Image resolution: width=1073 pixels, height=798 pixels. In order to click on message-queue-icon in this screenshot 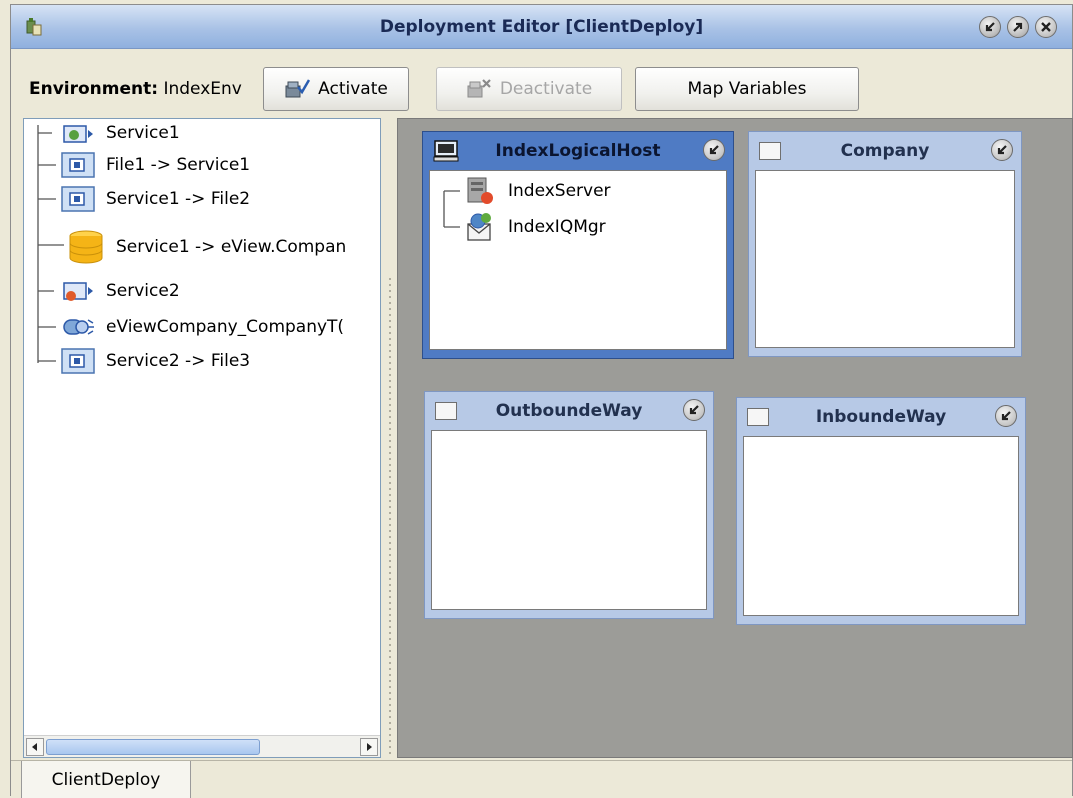, I will do `click(479, 227)`.